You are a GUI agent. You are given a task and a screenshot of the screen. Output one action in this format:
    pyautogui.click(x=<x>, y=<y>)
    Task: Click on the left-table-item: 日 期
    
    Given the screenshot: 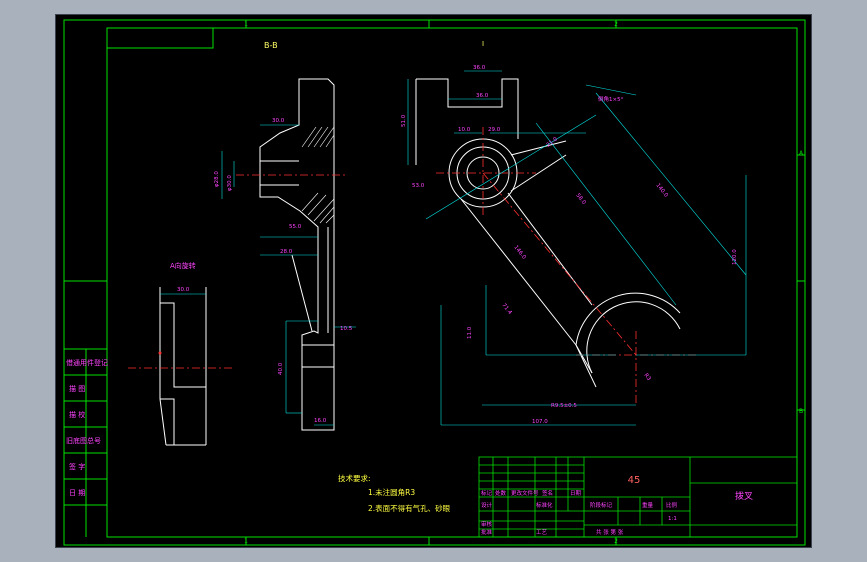 What is the action you would take?
    pyautogui.click(x=77, y=493)
    